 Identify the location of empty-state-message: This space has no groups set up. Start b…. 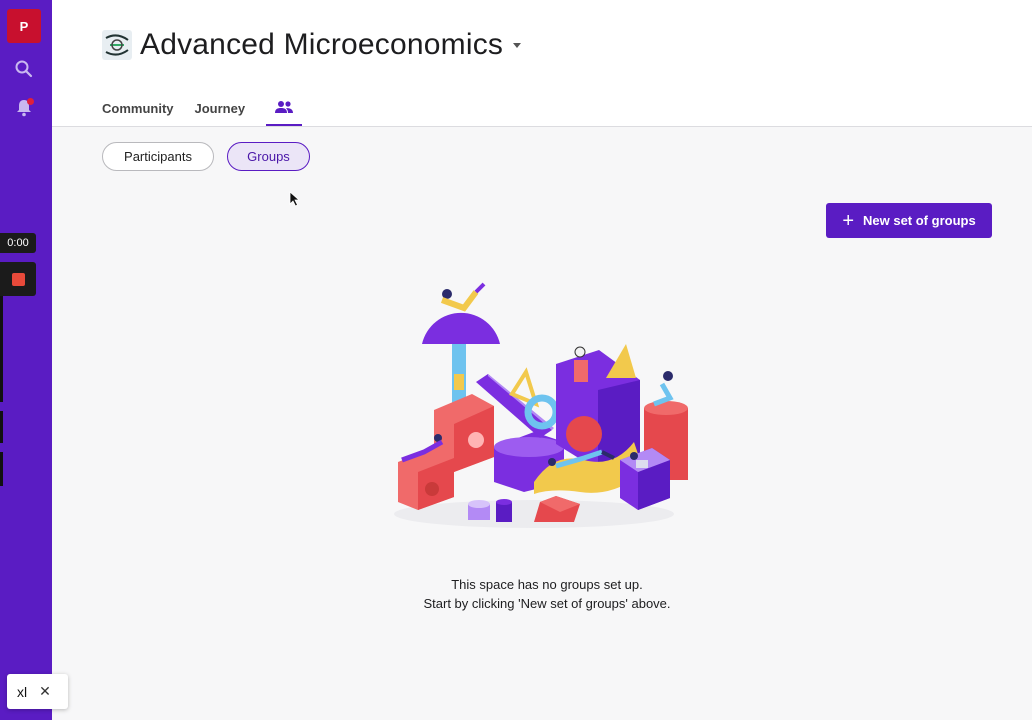
(547, 594).